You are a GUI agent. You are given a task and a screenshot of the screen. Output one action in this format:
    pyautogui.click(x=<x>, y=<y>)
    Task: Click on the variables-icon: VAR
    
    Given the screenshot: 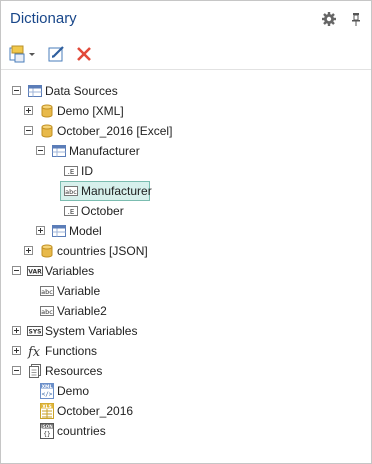 What is the action you would take?
    pyautogui.click(x=35, y=271)
    